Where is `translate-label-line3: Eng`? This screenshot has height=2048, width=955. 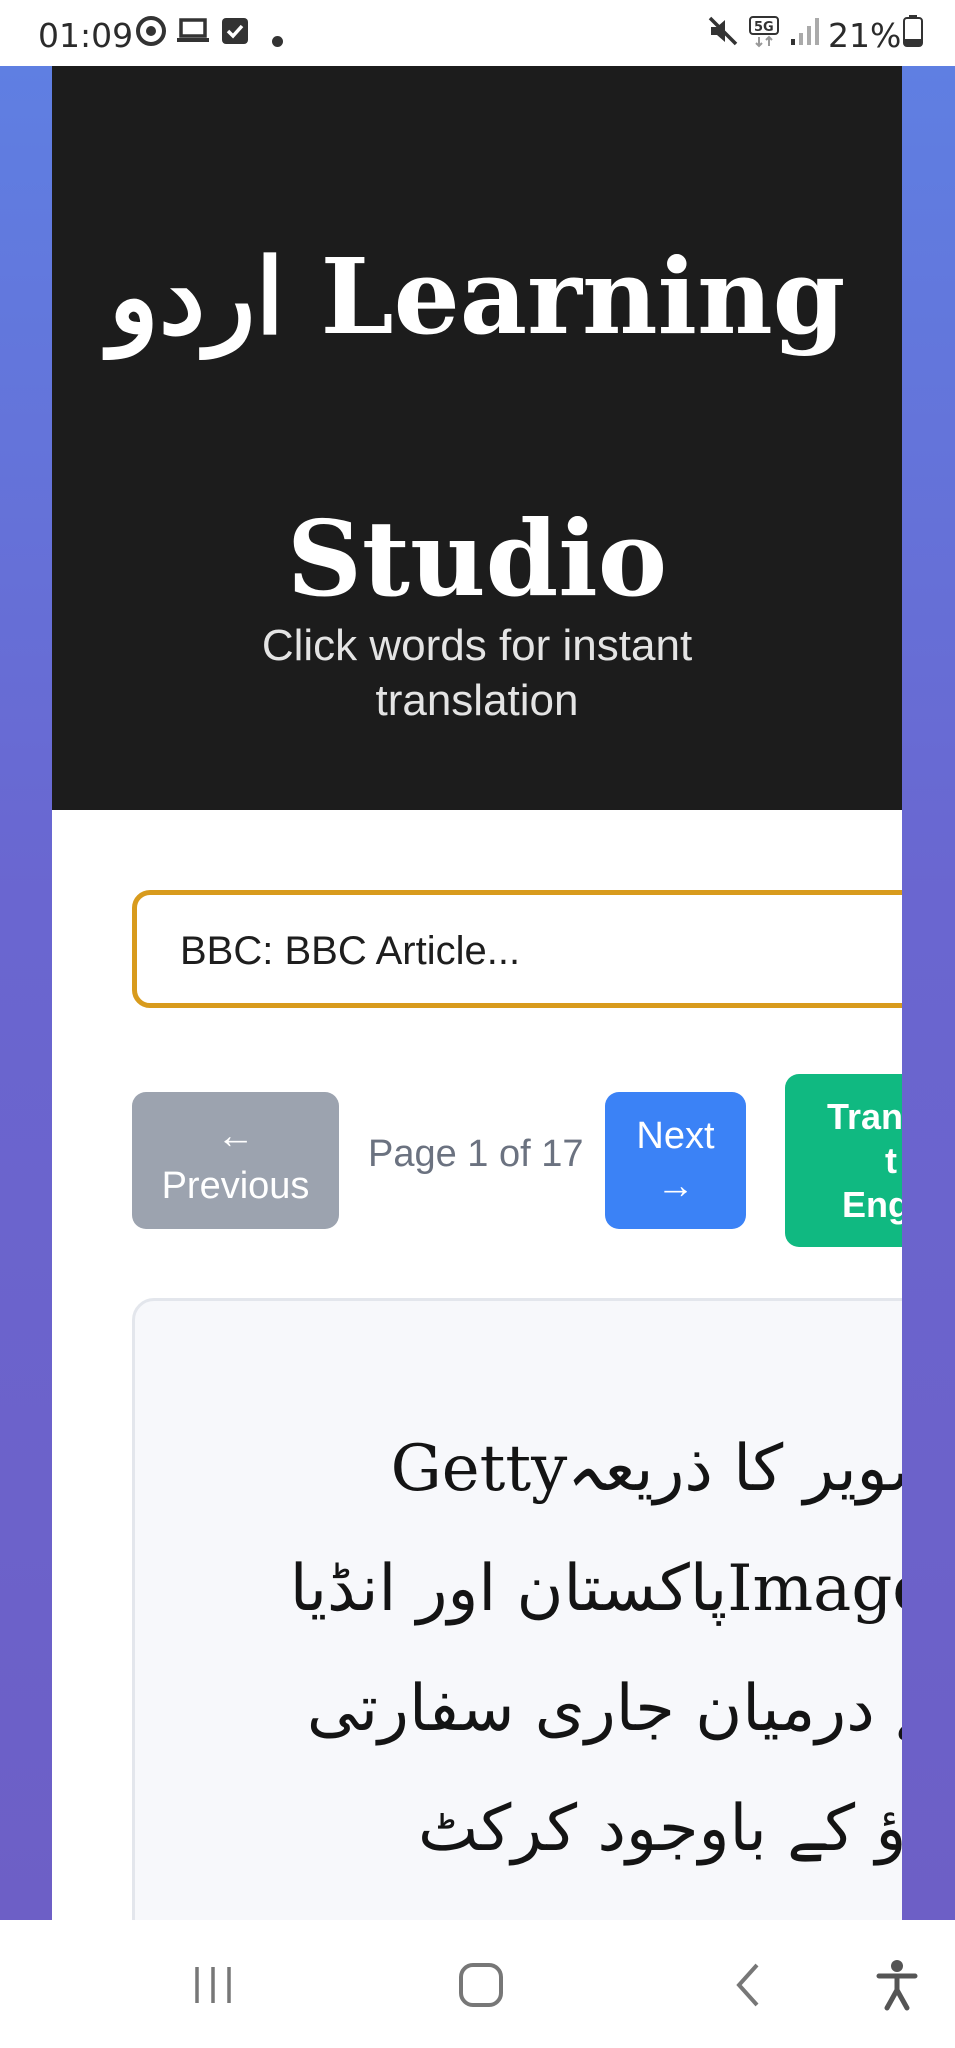
translate-label-line3: Eng is located at coordinates (872, 1204).